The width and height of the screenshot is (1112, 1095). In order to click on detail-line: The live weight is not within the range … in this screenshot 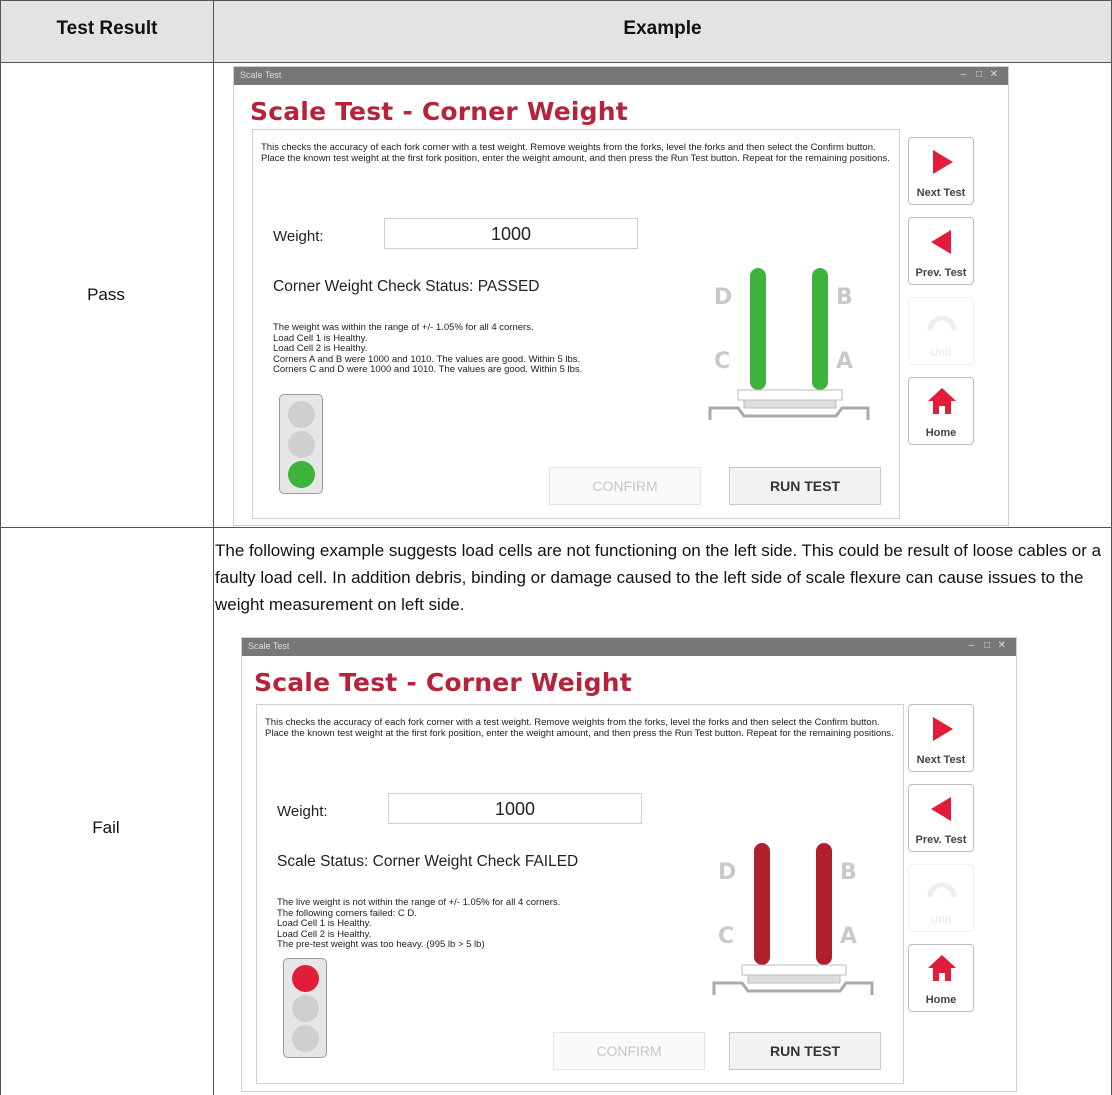, I will do `click(419, 902)`.